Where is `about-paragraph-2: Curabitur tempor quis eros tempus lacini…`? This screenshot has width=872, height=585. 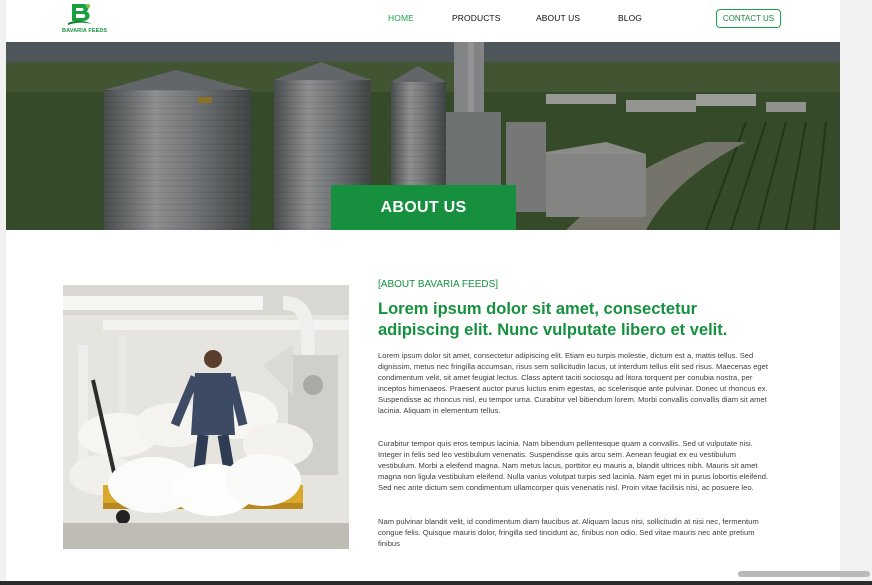
about-paragraph-2: Curabitur tempor quis eros tempus lacini… is located at coordinates (573, 465).